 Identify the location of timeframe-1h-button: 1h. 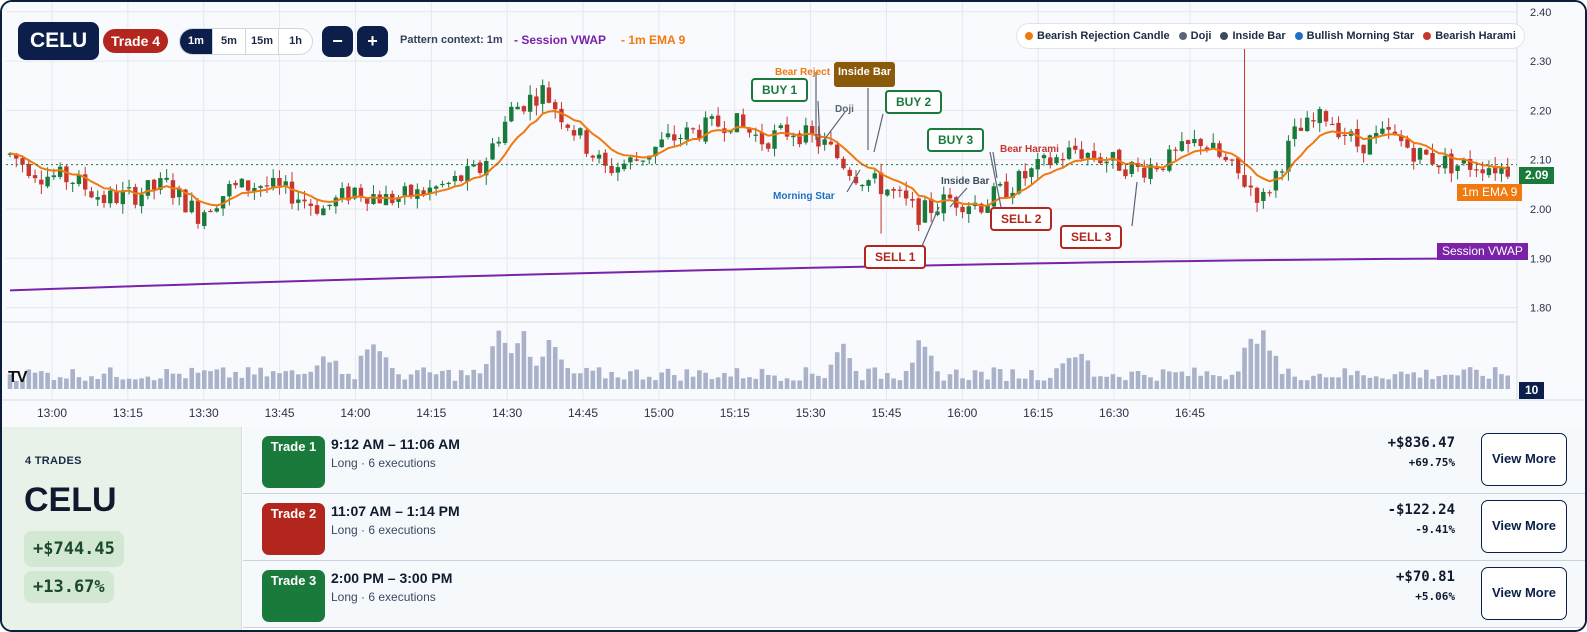
(295, 41).